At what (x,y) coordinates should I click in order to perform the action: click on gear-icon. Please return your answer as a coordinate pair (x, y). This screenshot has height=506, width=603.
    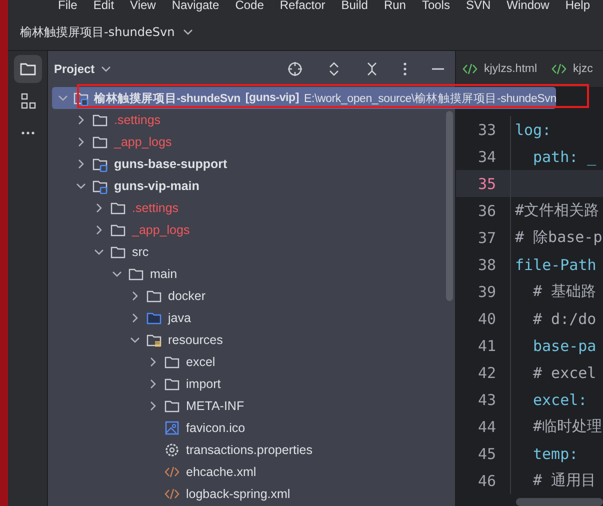
    Looking at the image, I should click on (172, 450).